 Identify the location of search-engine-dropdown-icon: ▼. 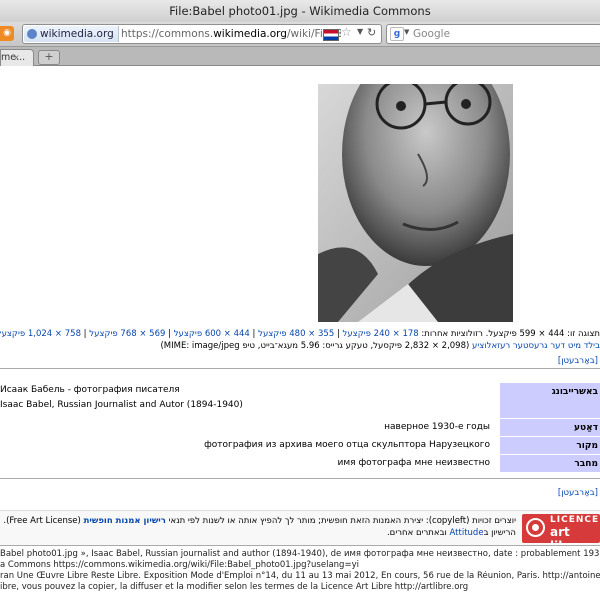
(406, 32).